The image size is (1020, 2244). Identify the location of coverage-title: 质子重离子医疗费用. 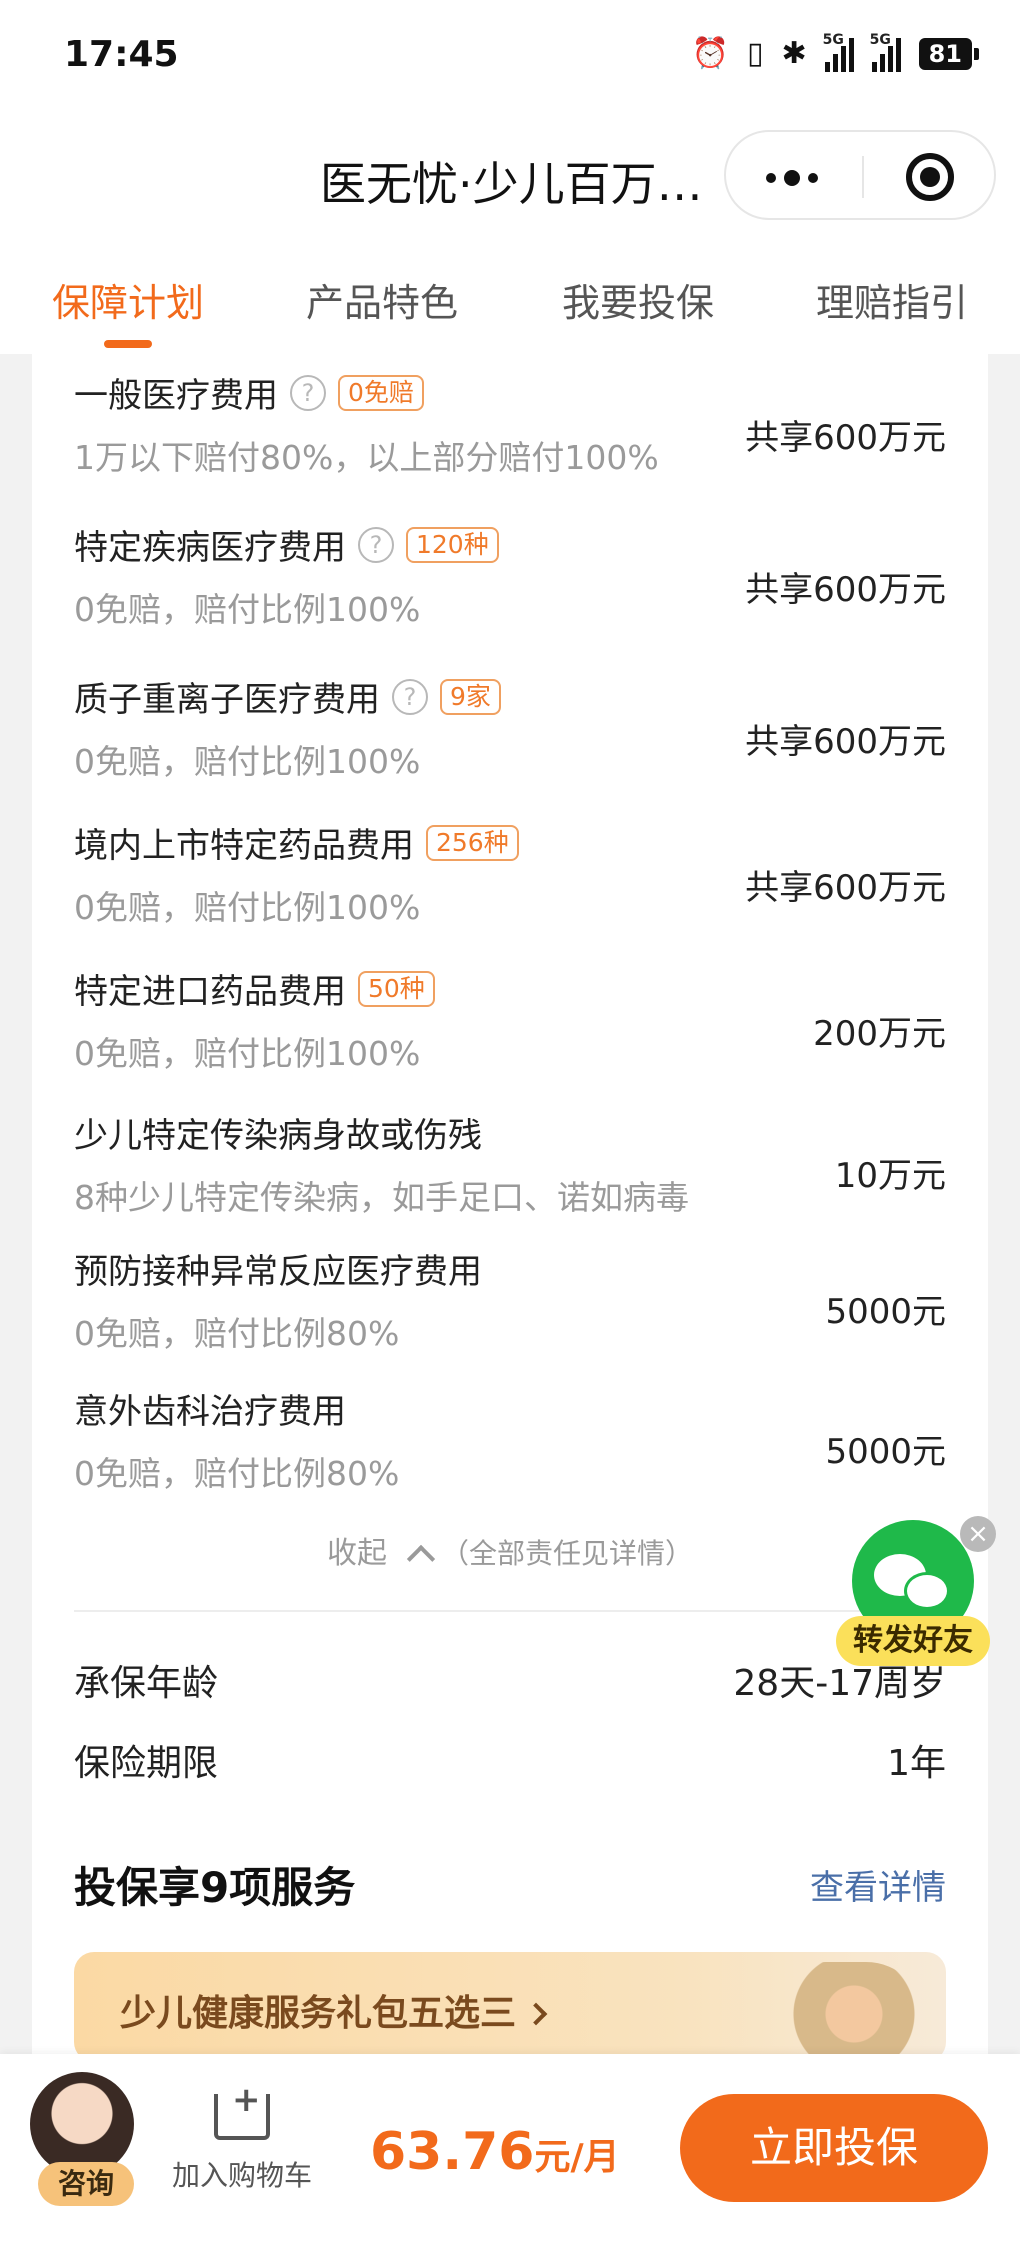
(227, 700).